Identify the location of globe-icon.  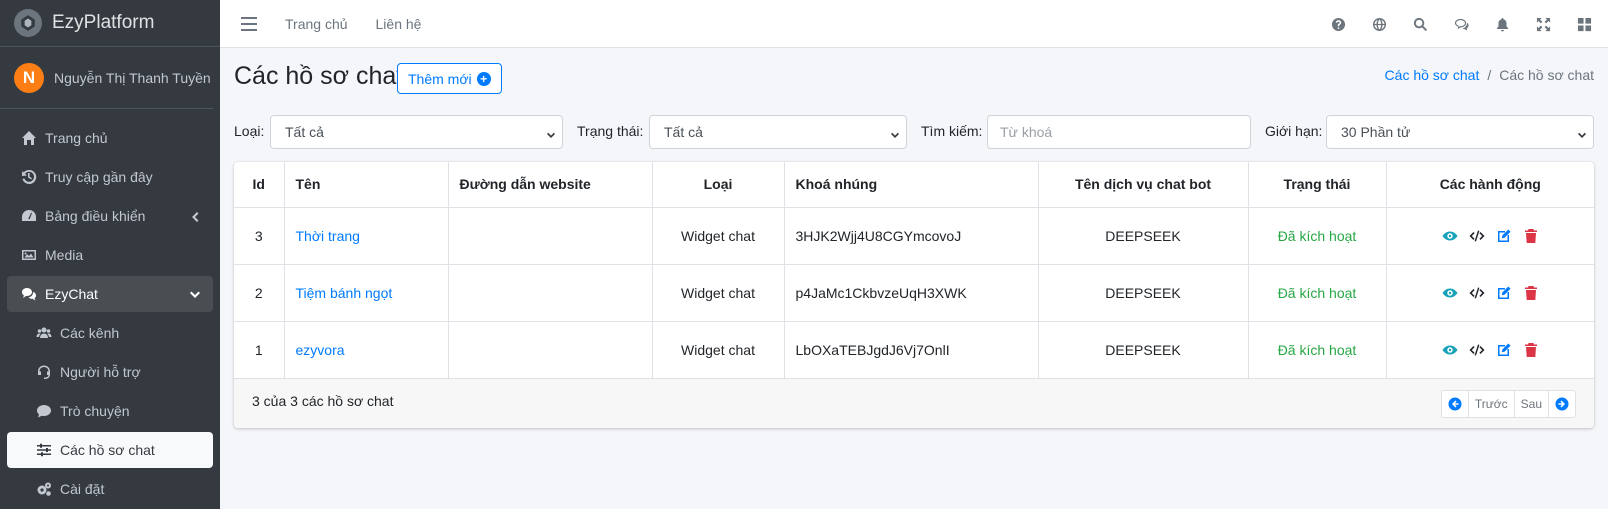
(1379, 24).